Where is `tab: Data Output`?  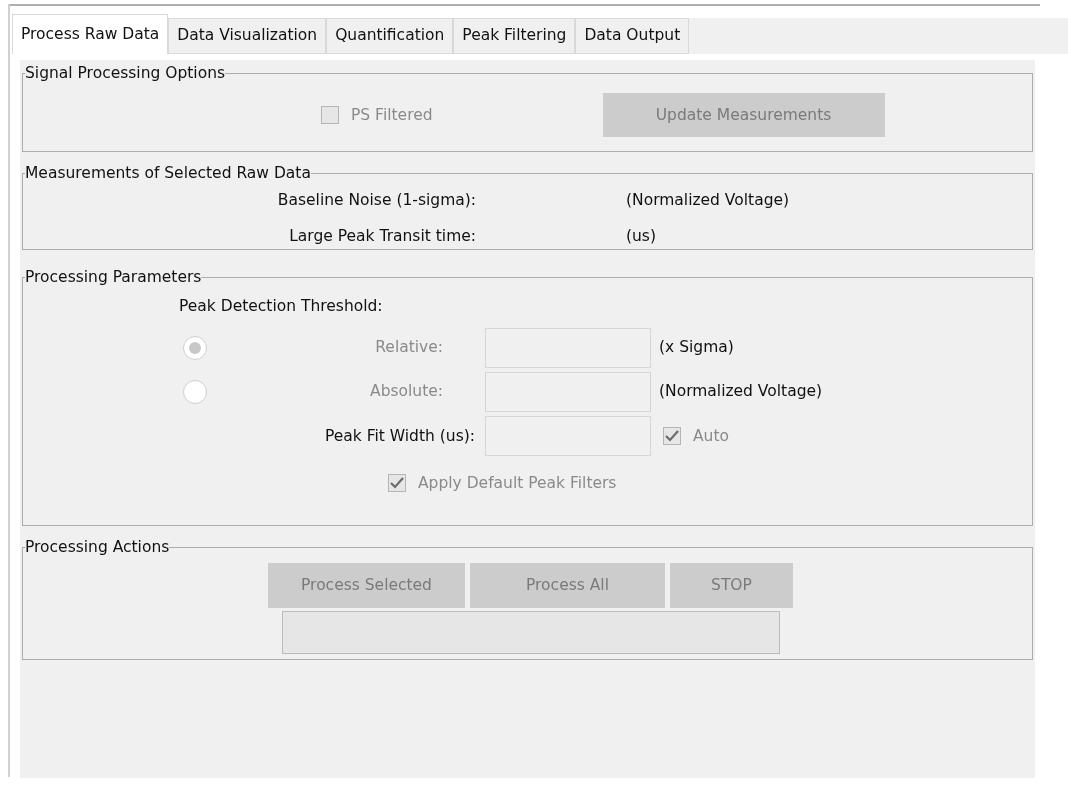 tab: Data Output is located at coordinates (632, 36).